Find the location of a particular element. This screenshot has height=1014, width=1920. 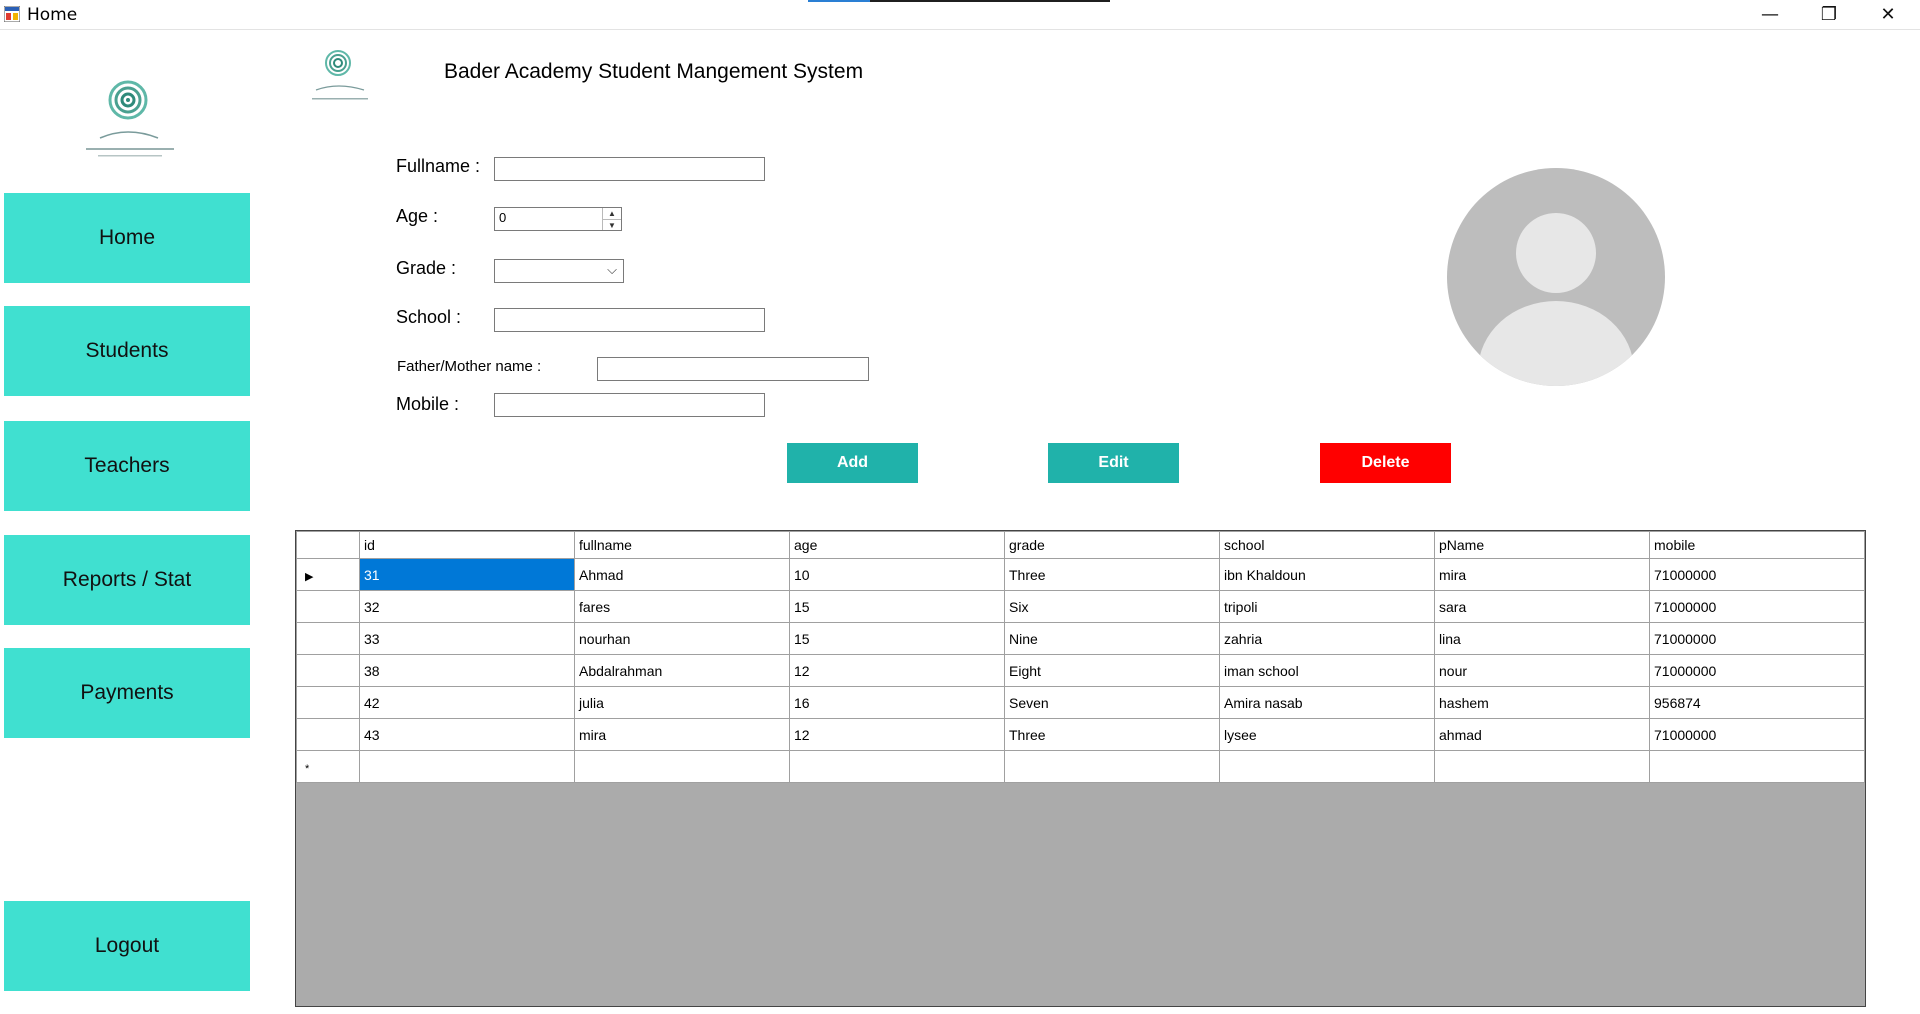

logout-button: Logout is located at coordinates (127, 946).